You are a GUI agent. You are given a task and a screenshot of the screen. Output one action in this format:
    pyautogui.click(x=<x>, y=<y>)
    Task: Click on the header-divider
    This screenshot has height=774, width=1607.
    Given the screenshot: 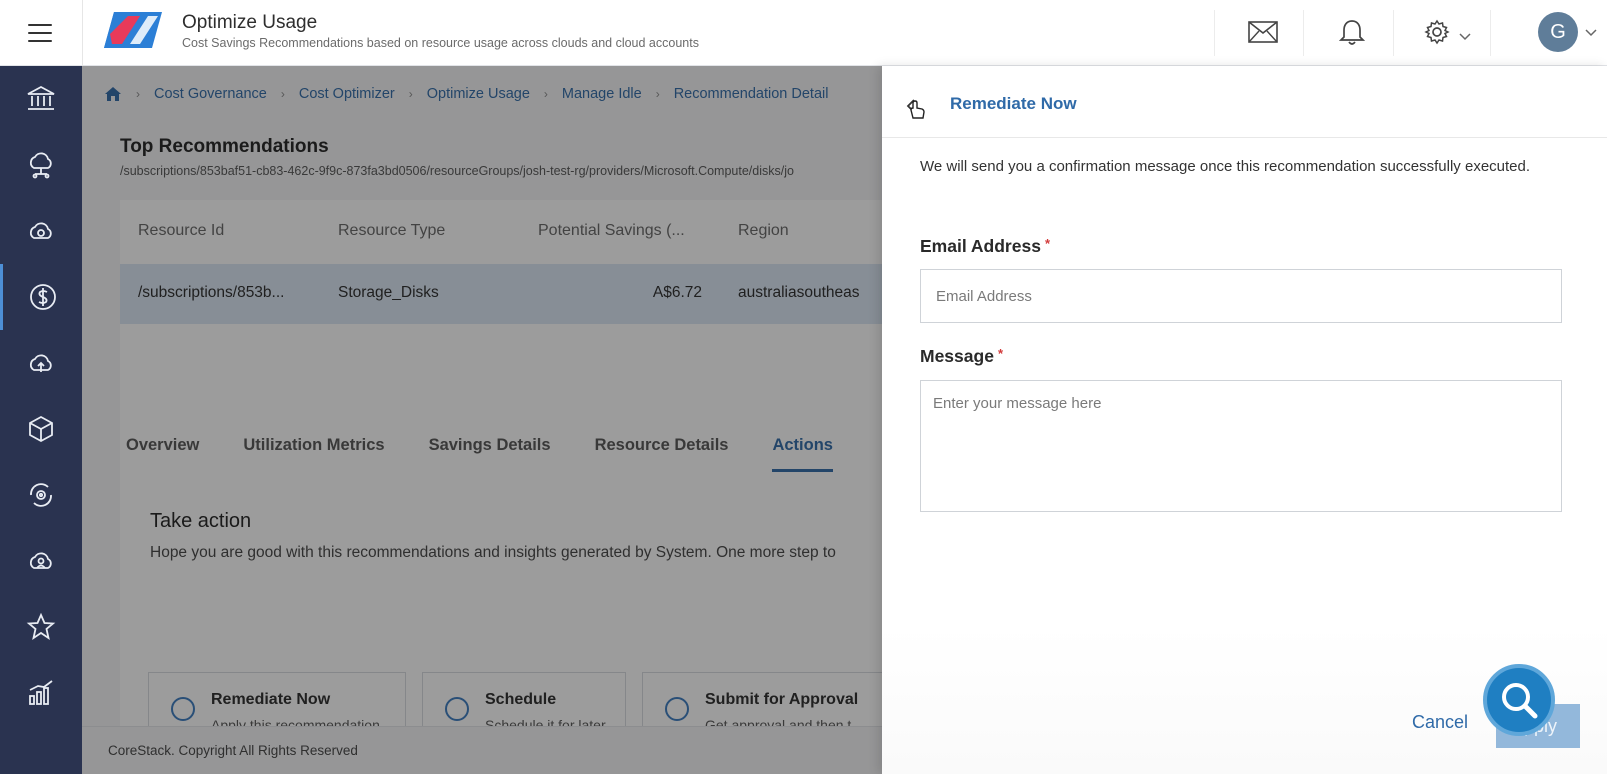 What is the action you would take?
    pyautogui.click(x=82, y=33)
    